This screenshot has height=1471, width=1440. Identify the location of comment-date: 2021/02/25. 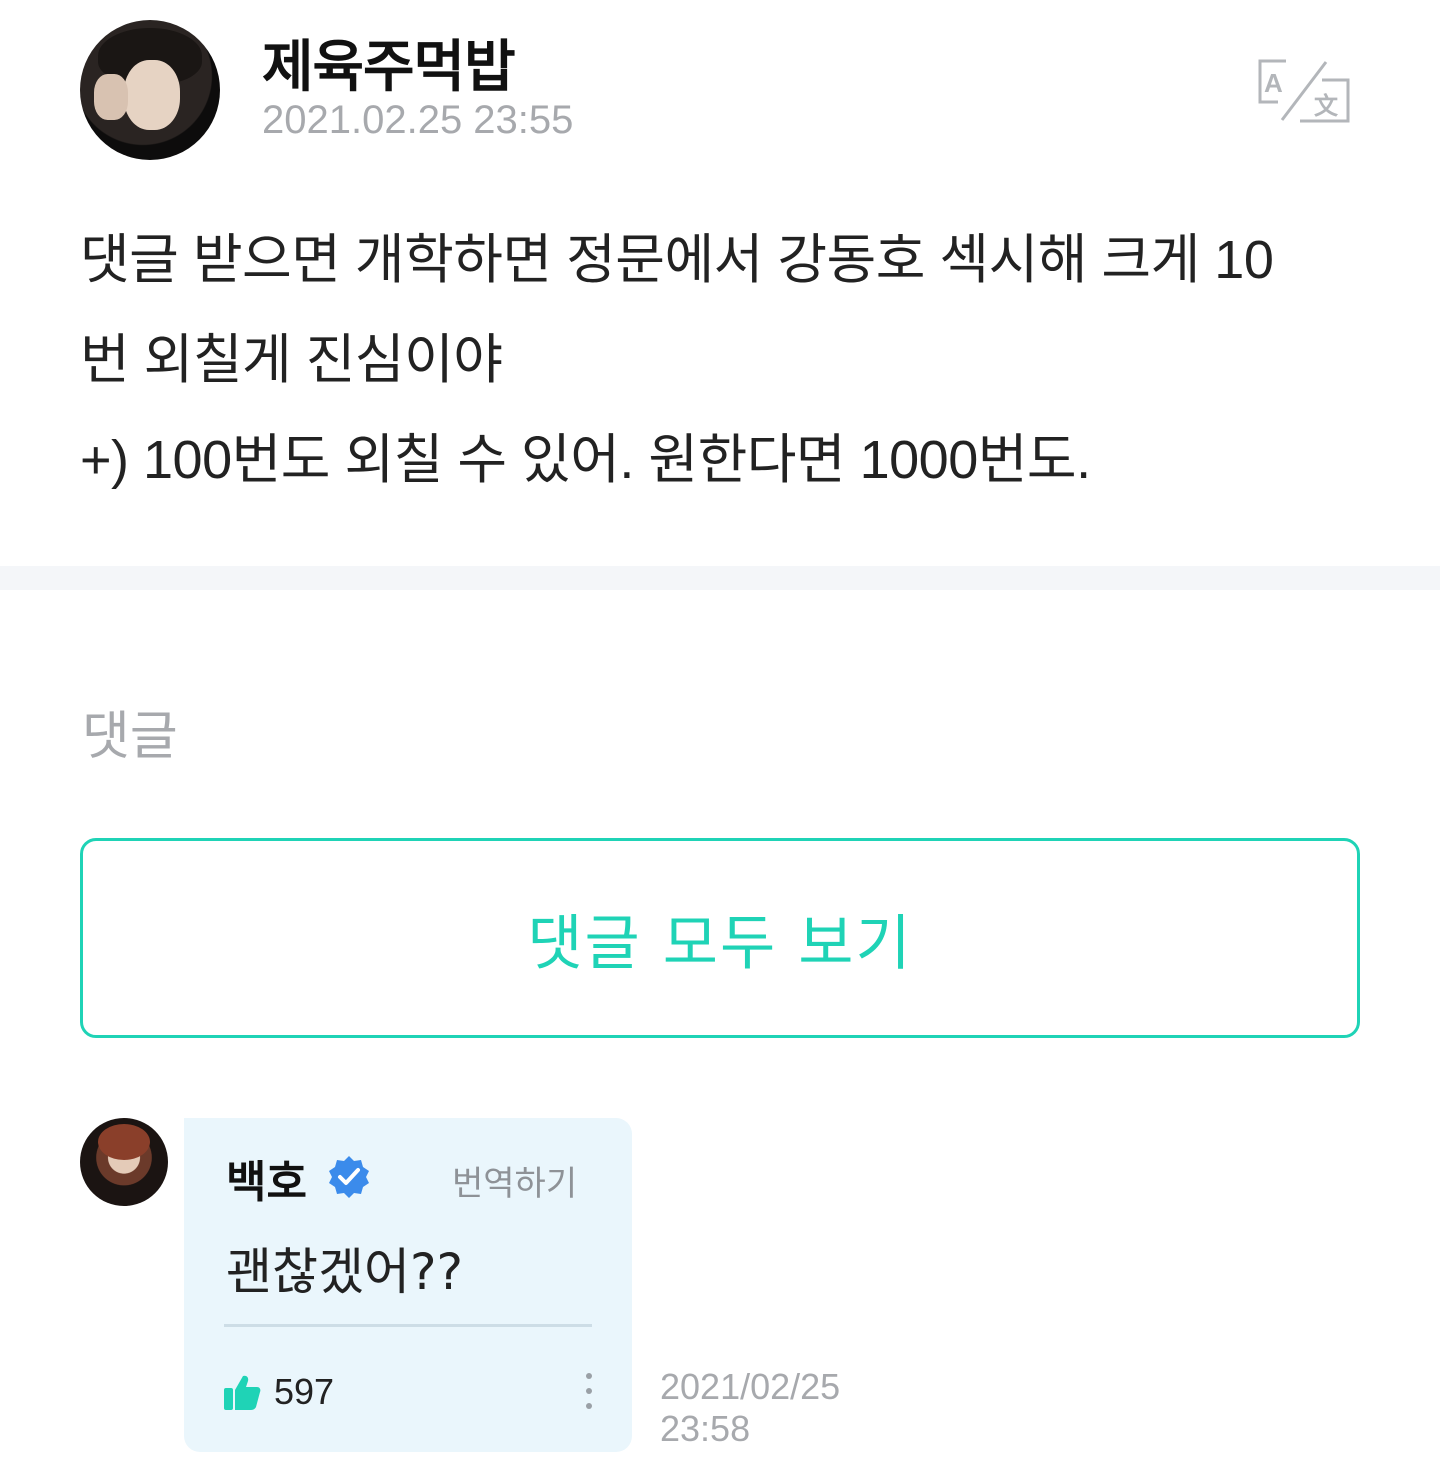
(750, 1386).